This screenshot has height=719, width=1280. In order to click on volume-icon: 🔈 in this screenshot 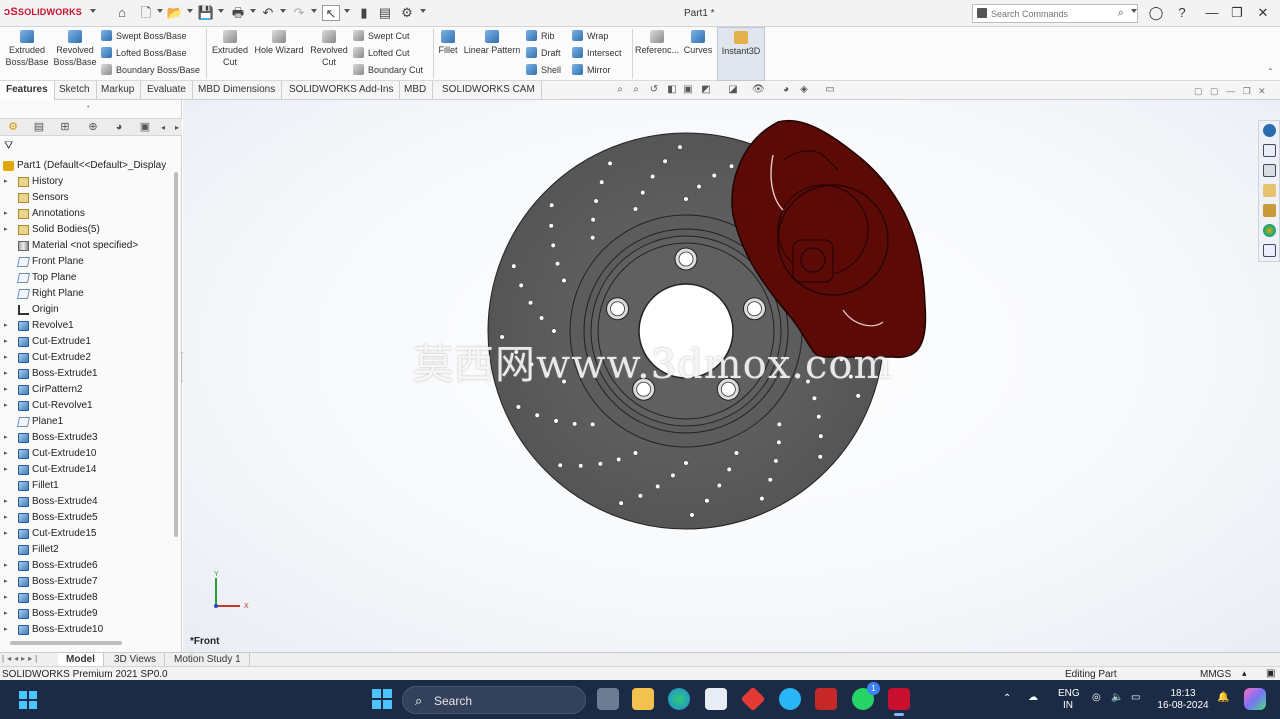, I will do `click(1117, 698)`.